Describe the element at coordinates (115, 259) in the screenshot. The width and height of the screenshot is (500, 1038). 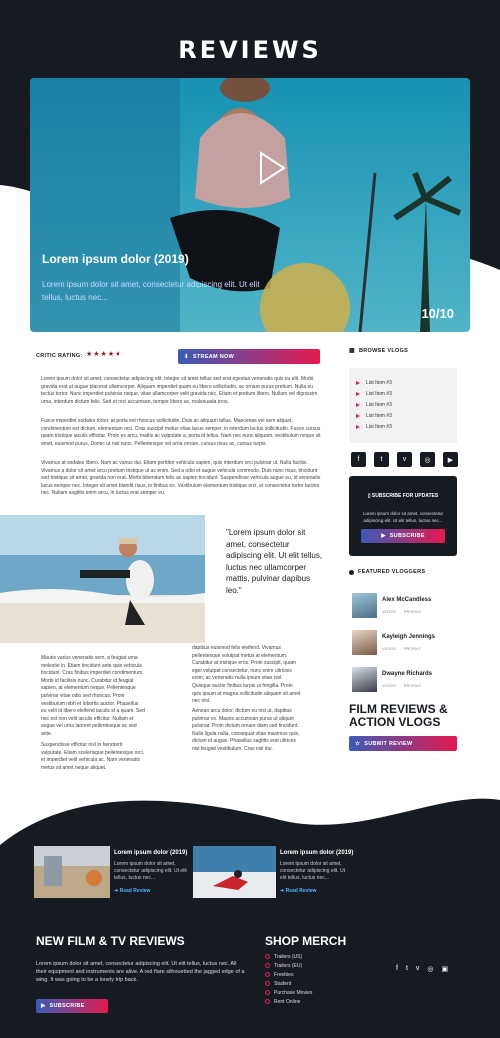
I see `hero-title: Lorem ipsum dolor (2019)` at that location.